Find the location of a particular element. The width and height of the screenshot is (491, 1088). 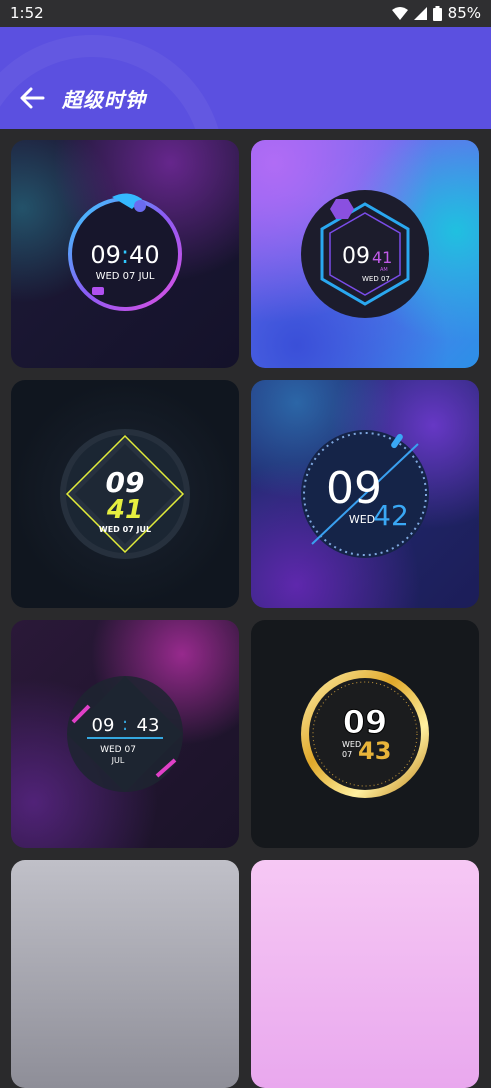

watch-face-card-1: 09:40 WED 07 JUL is located at coordinates (125, 254).